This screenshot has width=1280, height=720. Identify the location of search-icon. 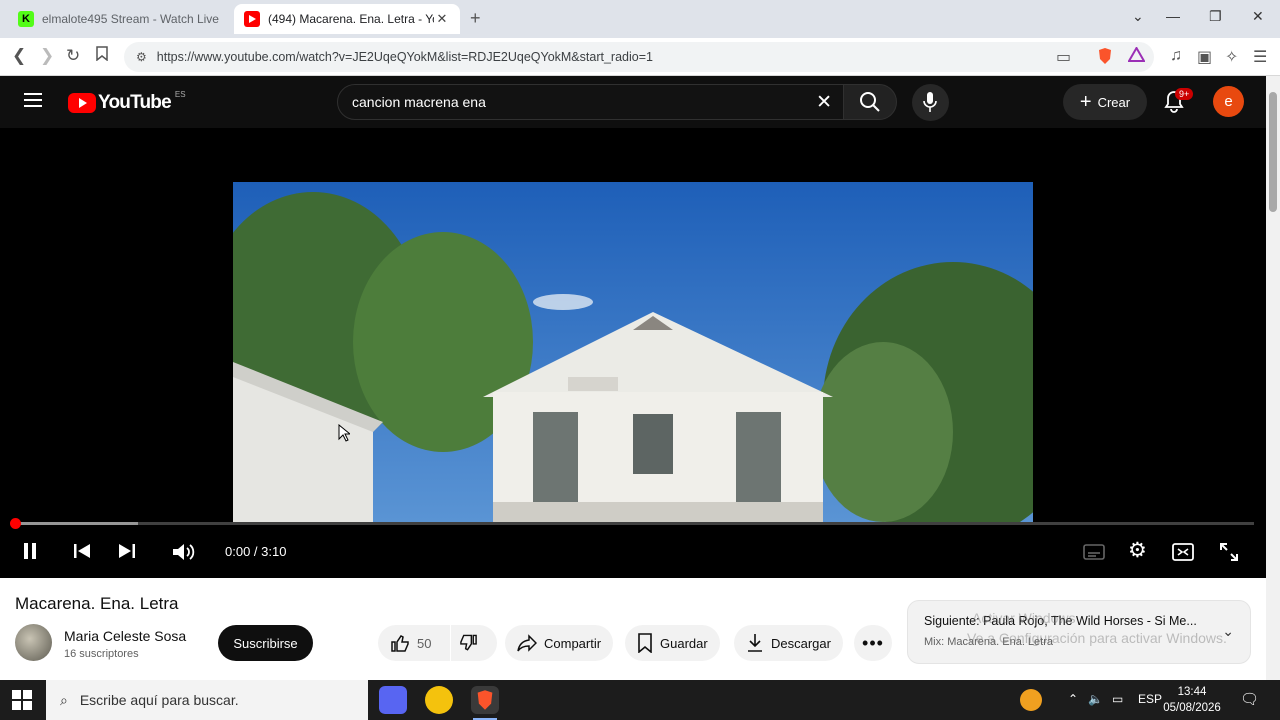
(870, 102).